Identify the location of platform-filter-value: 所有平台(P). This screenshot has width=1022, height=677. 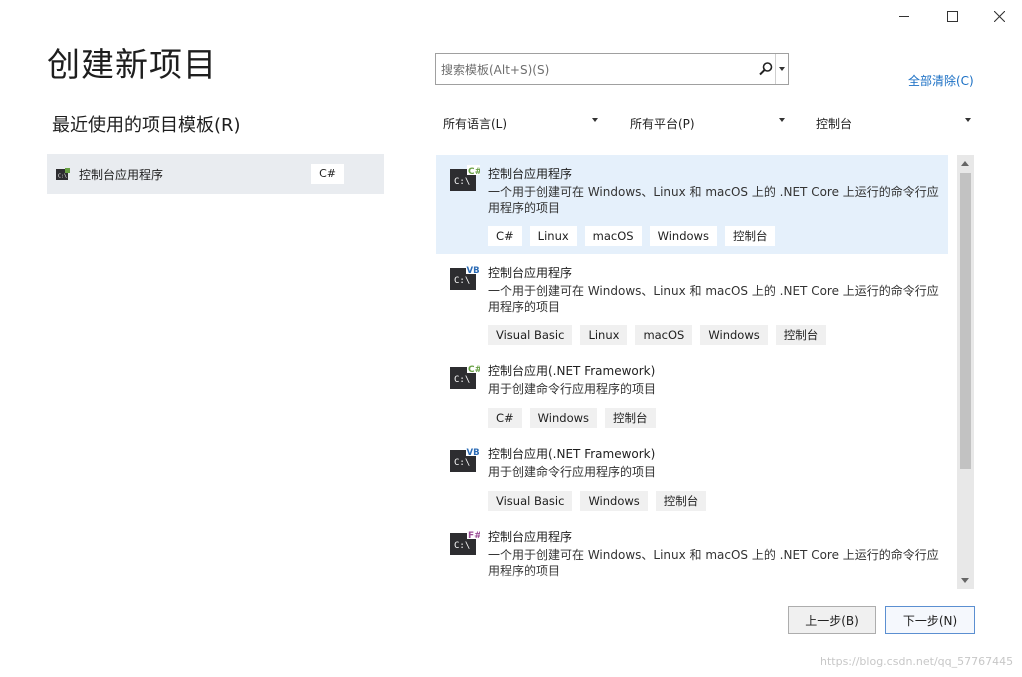
(662, 123).